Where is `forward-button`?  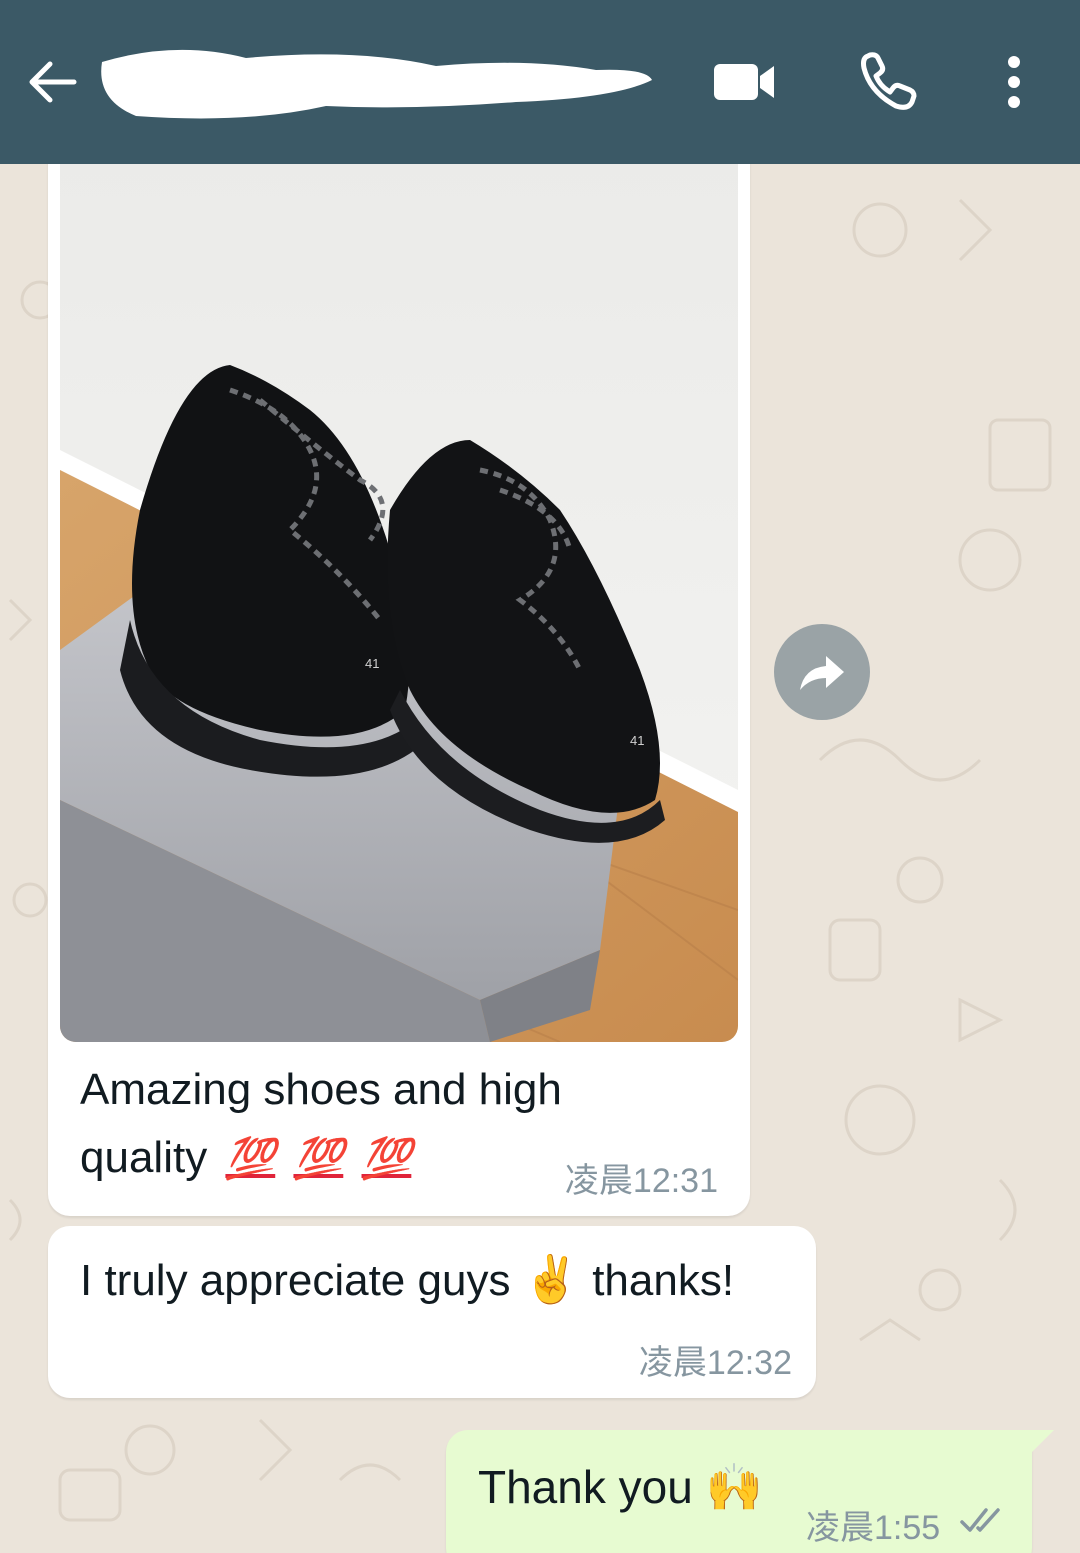
forward-button is located at coordinates (822, 672).